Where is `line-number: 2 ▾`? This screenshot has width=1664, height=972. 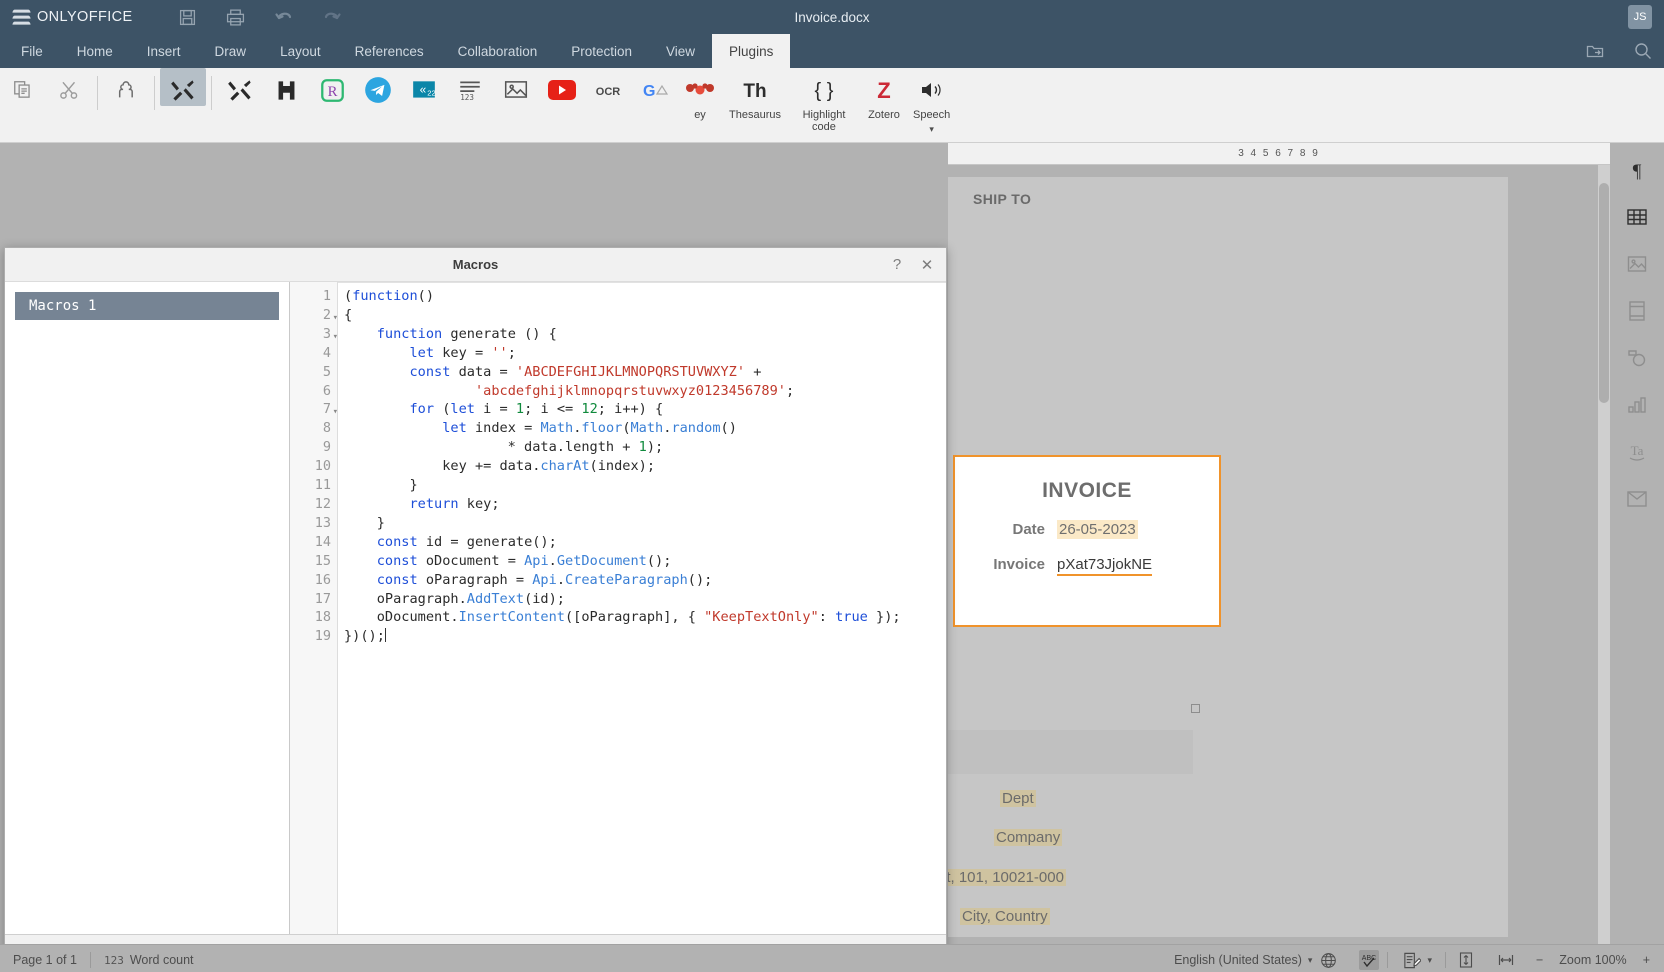 line-number: 2 ▾ is located at coordinates (314, 315).